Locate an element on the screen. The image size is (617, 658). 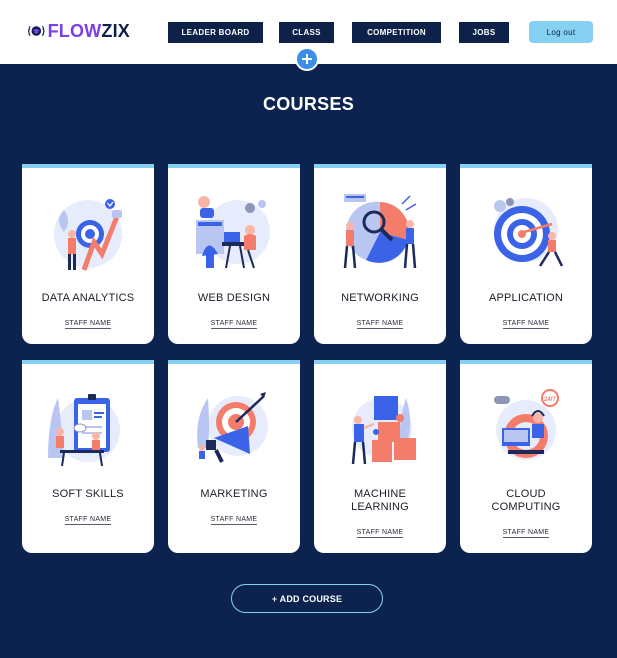
plus-icon is located at coordinates (307, 59).